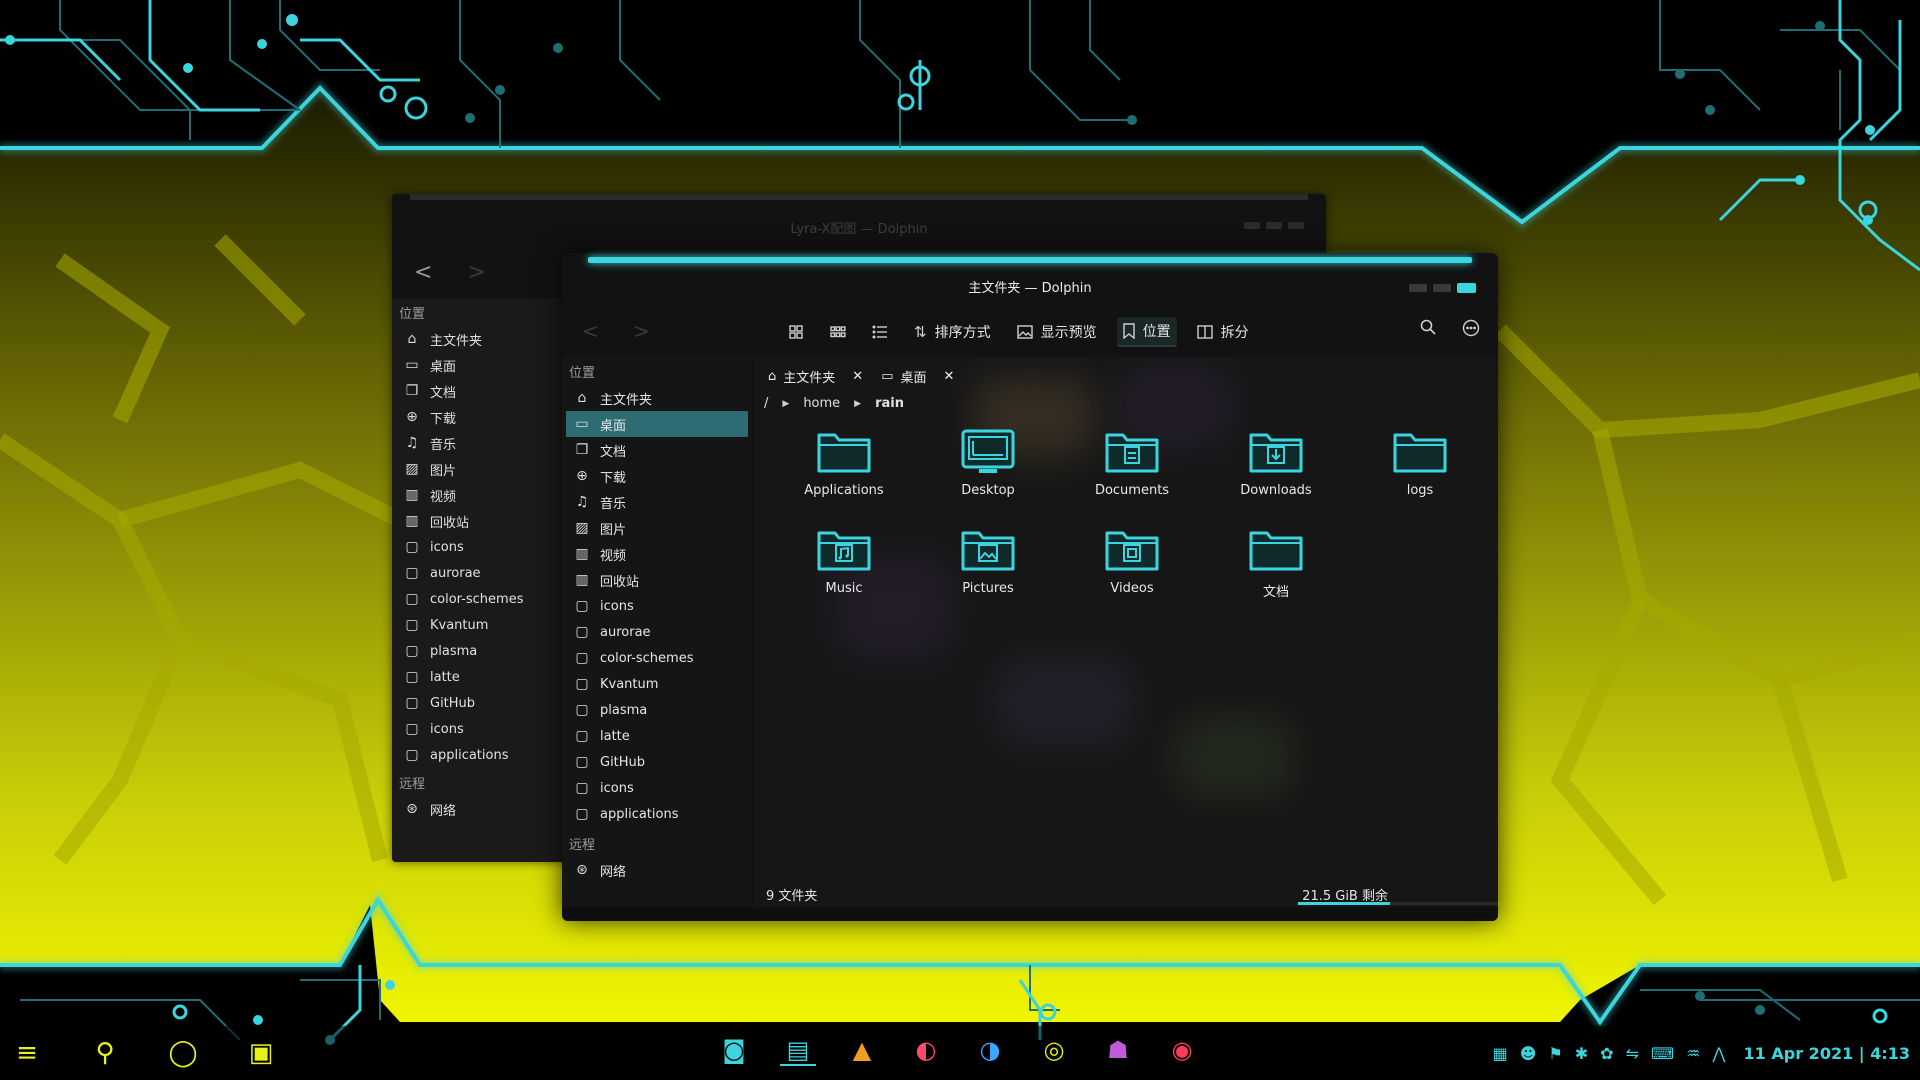 The image size is (1920, 1080). I want to click on breadcrumb-current: rain, so click(889, 403).